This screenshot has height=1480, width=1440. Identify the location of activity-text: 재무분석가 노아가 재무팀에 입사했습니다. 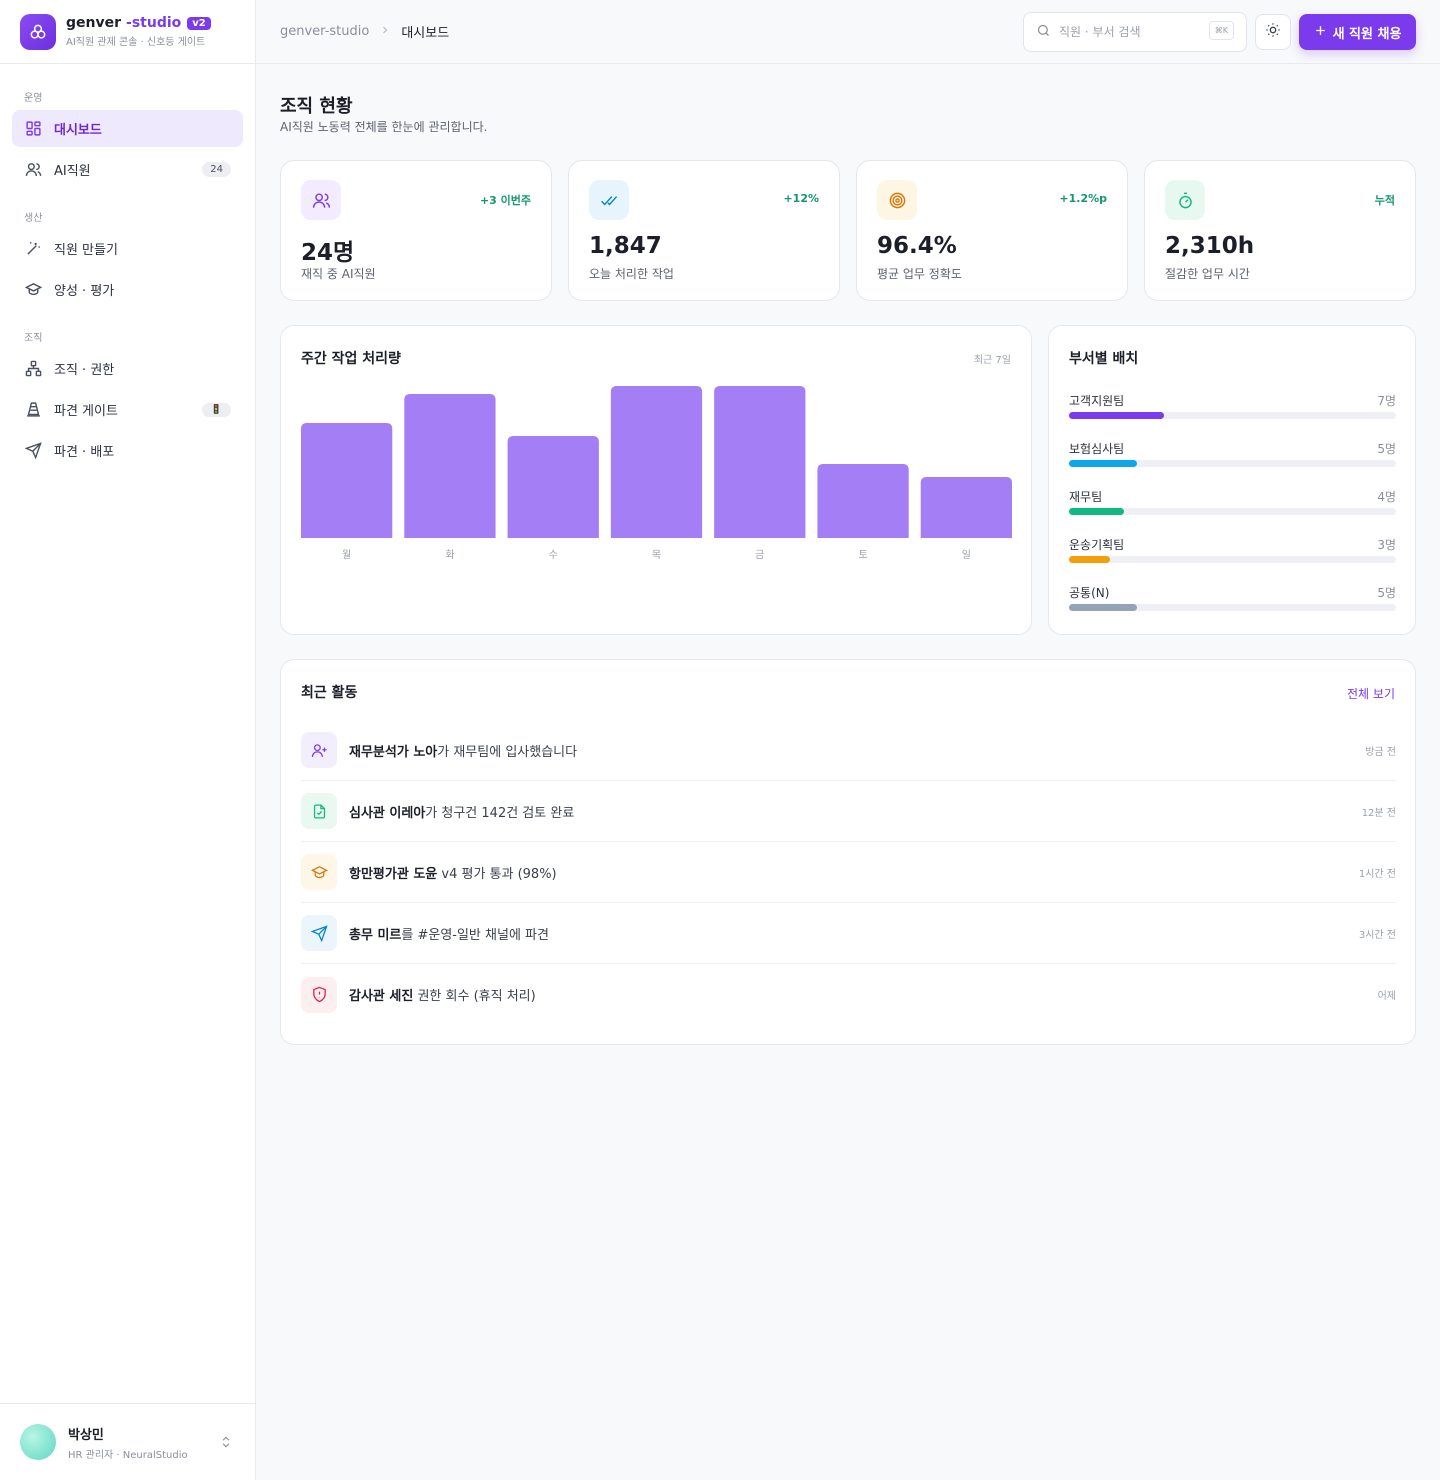
(463, 752).